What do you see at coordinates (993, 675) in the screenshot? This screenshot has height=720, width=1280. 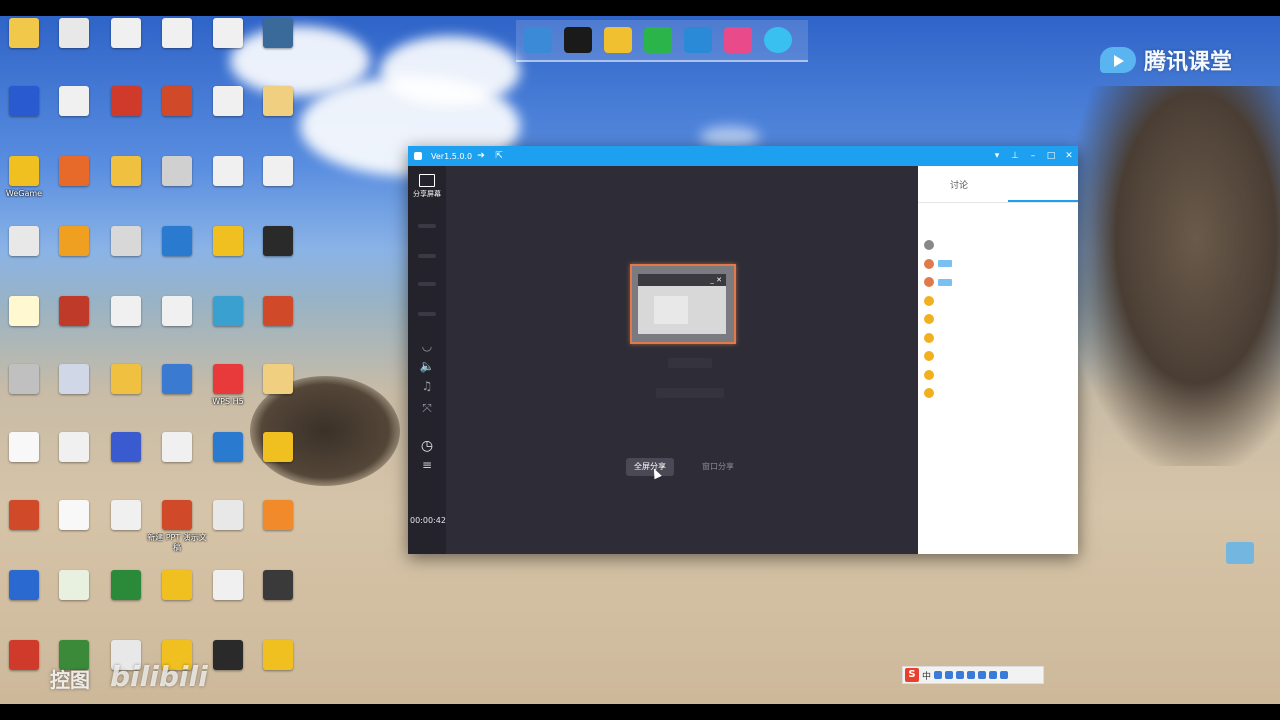 I see `toolbox-icon` at bounding box center [993, 675].